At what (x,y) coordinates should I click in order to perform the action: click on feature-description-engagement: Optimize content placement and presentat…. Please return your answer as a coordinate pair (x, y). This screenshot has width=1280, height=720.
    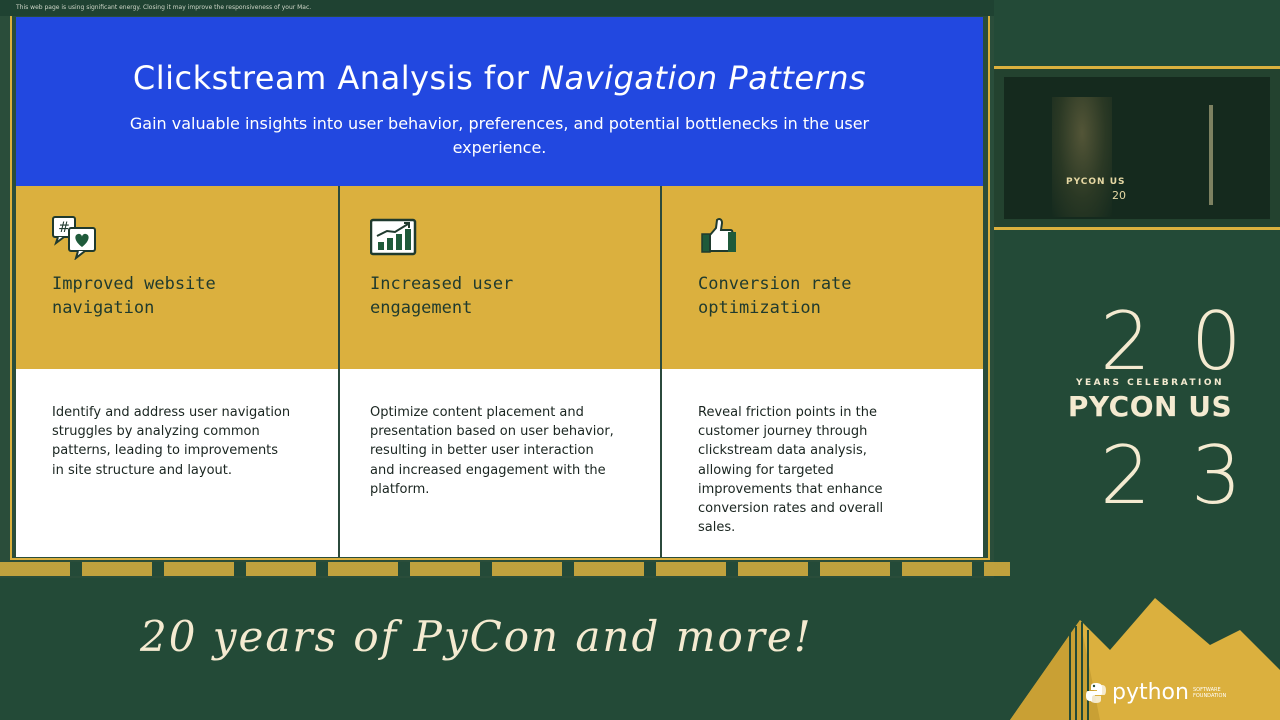
    Looking at the image, I should click on (492, 451).